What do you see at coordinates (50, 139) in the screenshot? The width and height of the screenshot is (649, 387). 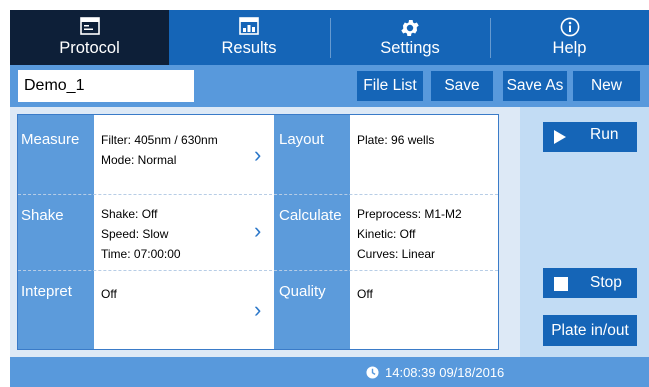 I see `measure-label: Measure` at bounding box center [50, 139].